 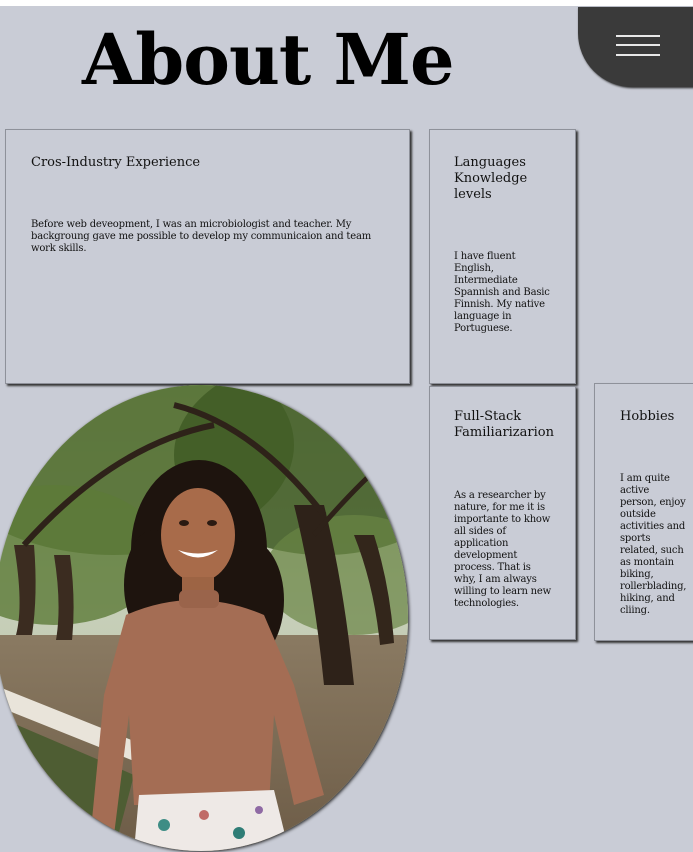 I want to click on hobbies-heading: Hobbies, so click(x=647, y=416).